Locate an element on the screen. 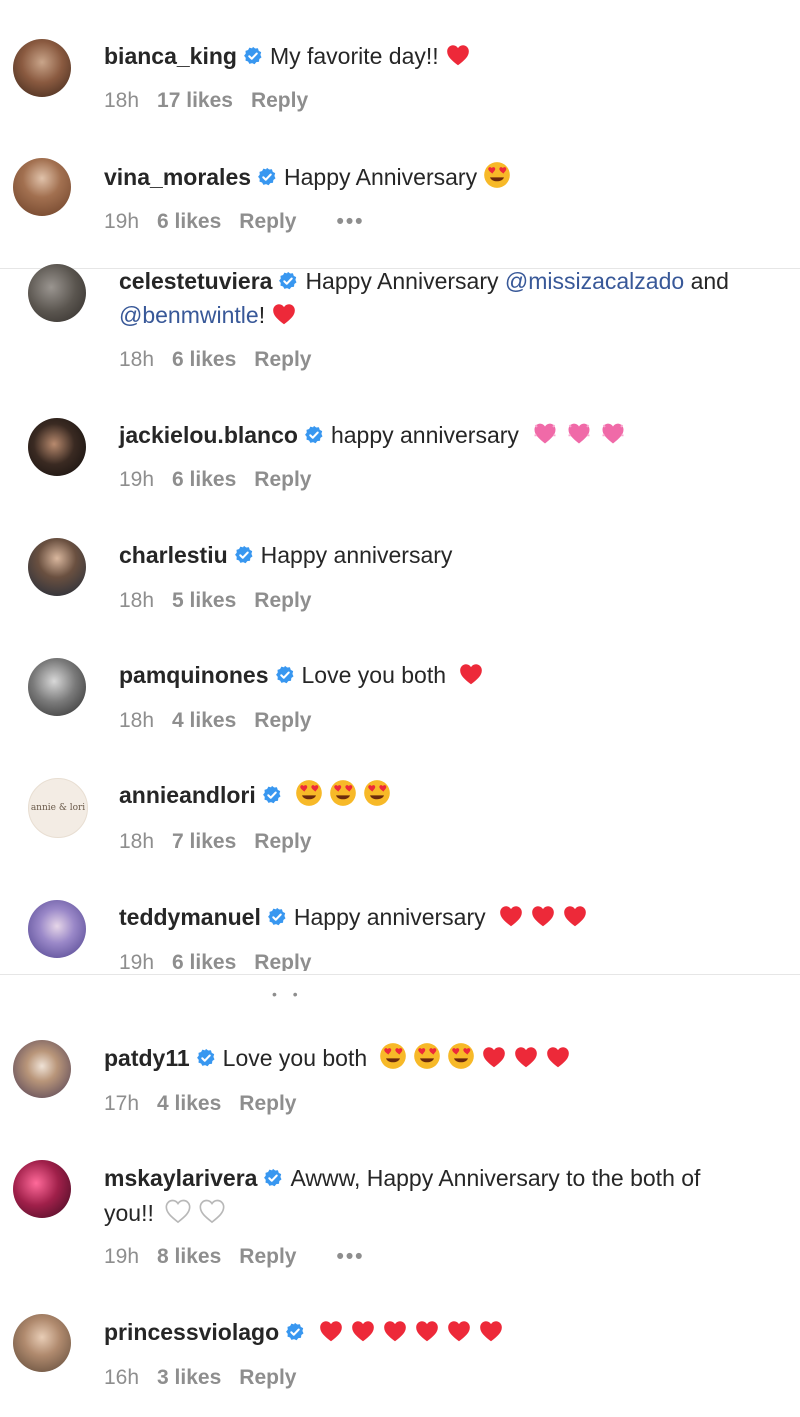 The width and height of the screenshot is (800, 1417). comment-text: happy anniversary is located at coordinates (424, 435).